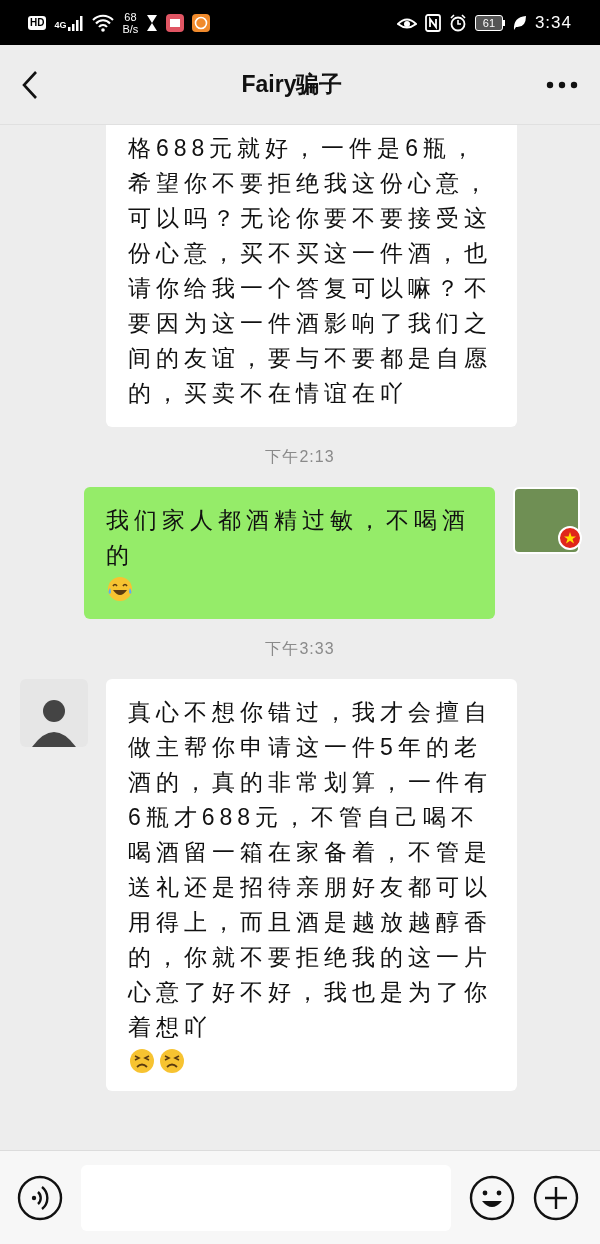 Image resolution: width=600 pixels, height=1244 pixels. Describe the element at coordinates (300, 649) in the screenshot. I see `timestamp: 下午3:33` at that location.